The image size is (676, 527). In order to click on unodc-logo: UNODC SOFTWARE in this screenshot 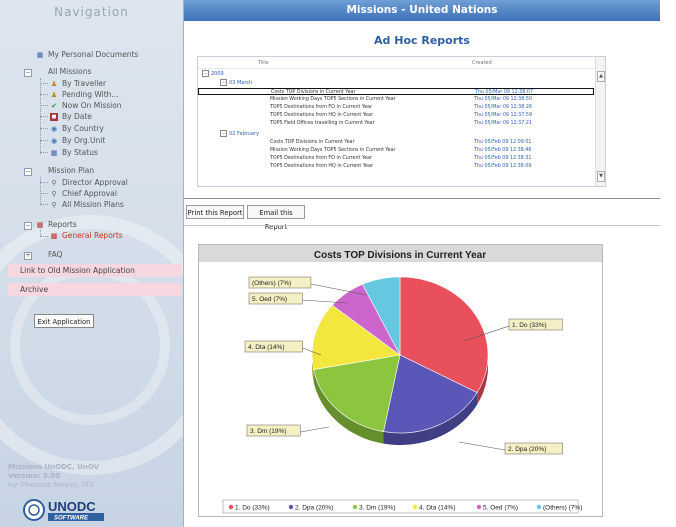, I will do `click(63, 510)`.